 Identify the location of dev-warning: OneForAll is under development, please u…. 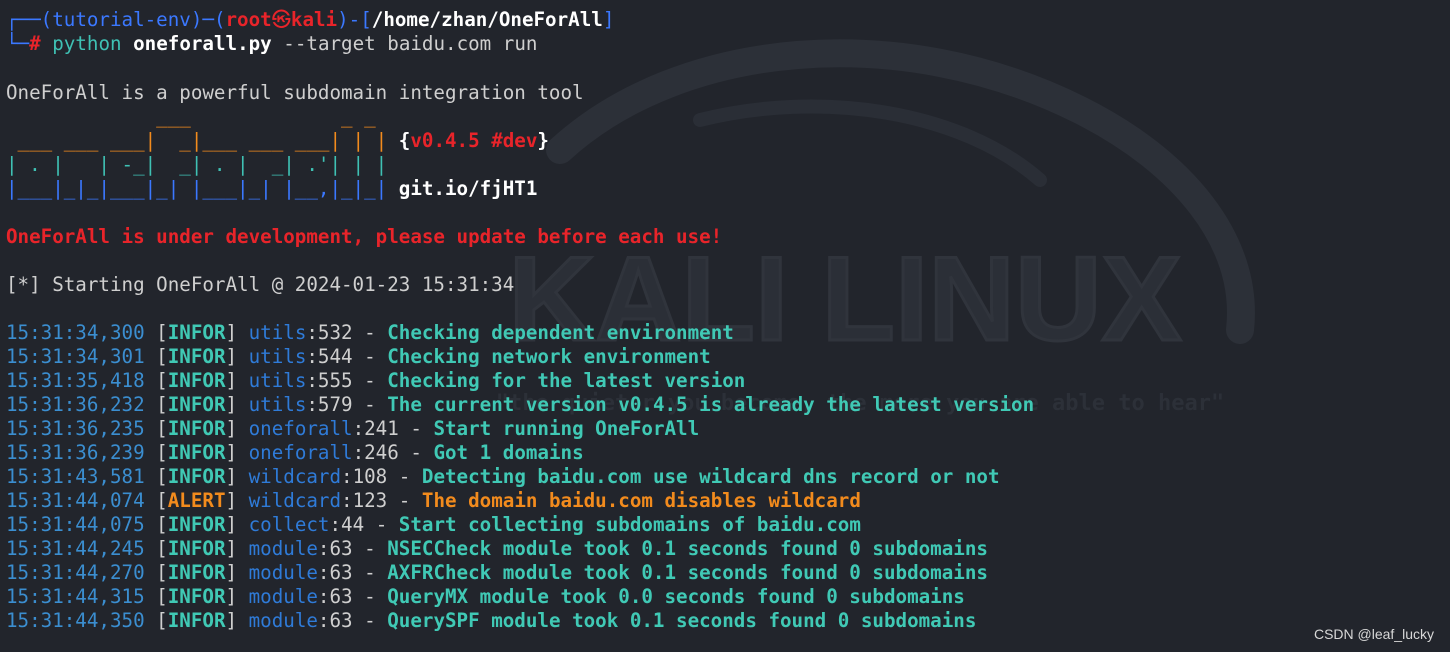
(364, 236).